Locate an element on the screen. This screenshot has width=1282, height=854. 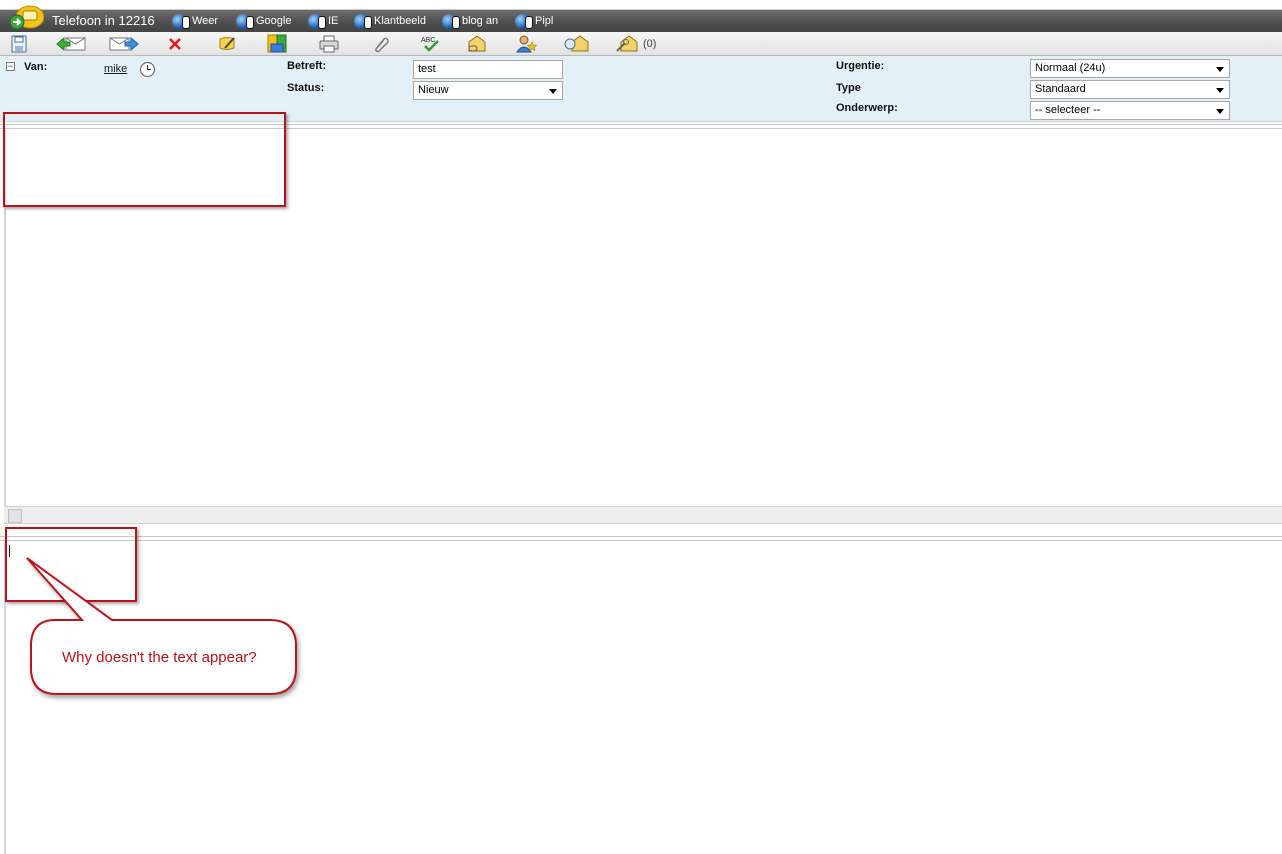
callout-shape is located at coordinates (161, 626).